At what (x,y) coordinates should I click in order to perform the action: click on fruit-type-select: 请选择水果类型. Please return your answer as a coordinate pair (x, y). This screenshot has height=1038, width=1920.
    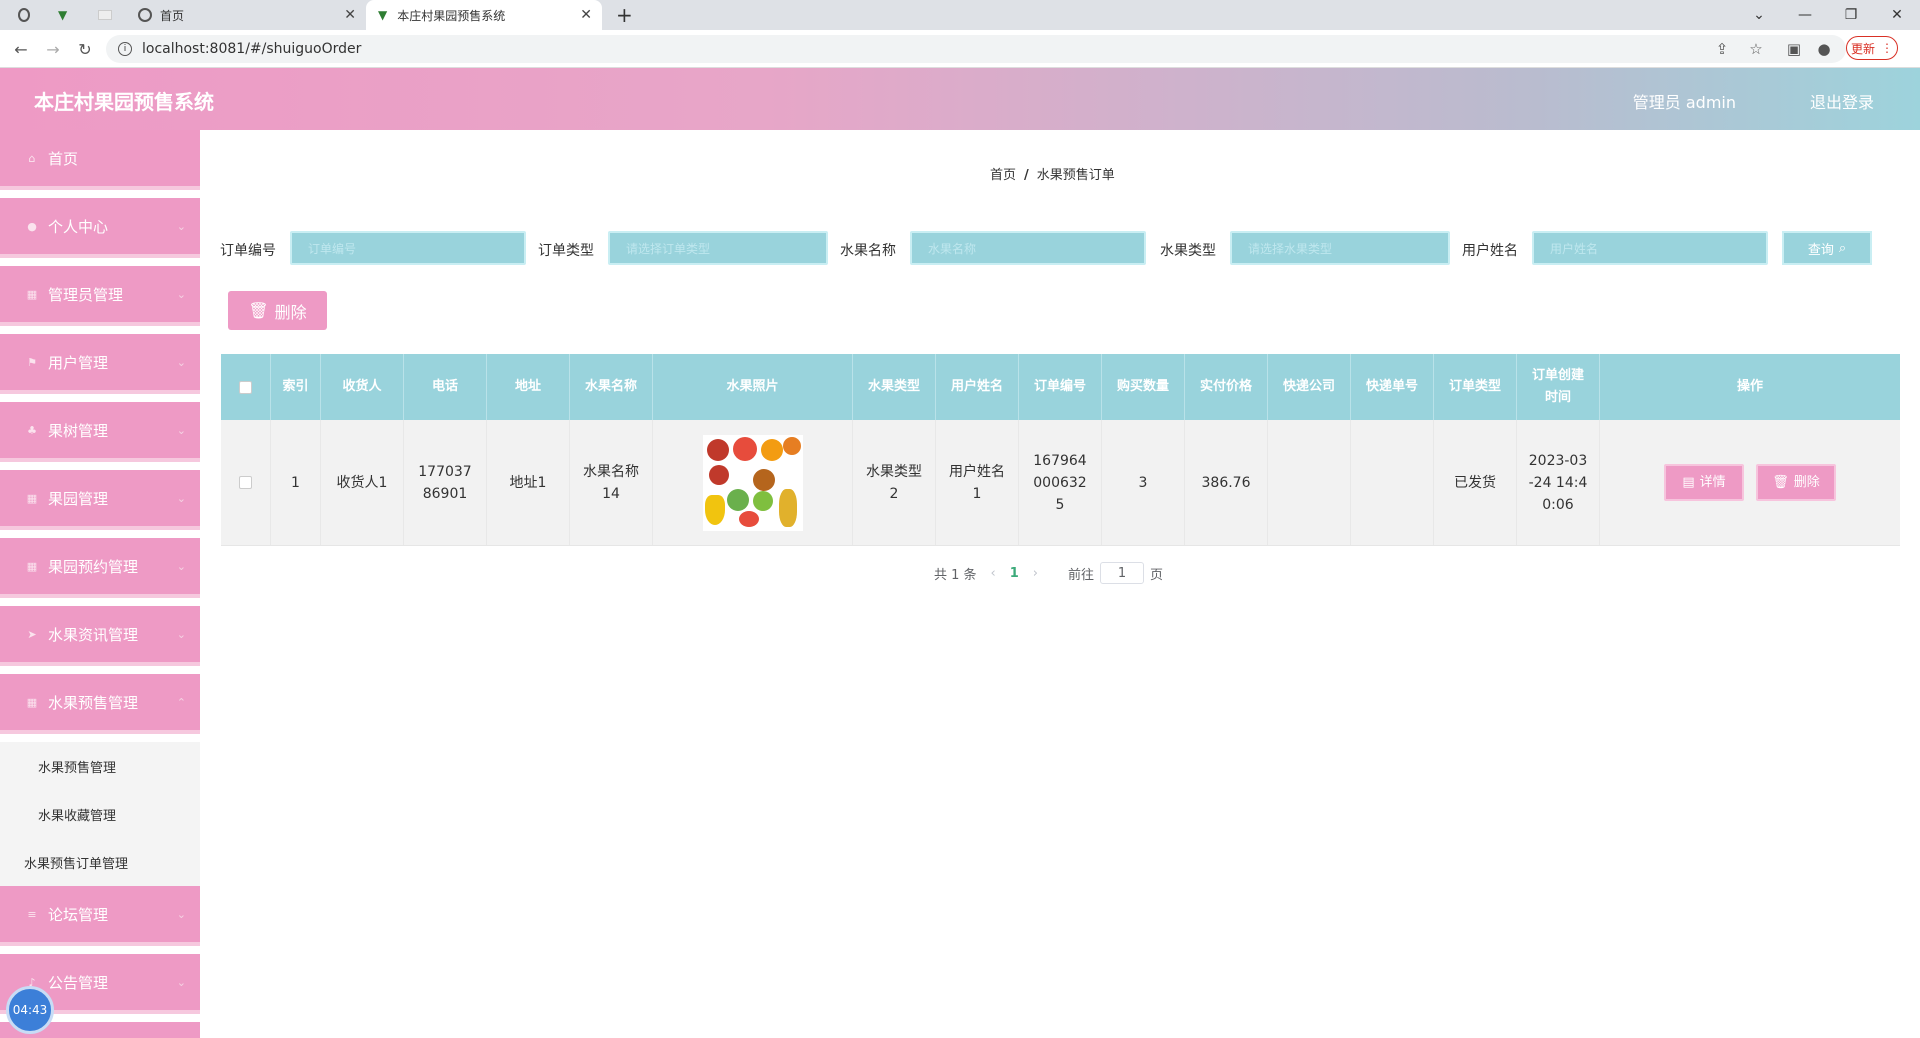
    Looking at the image, I should click on (1340, 248).